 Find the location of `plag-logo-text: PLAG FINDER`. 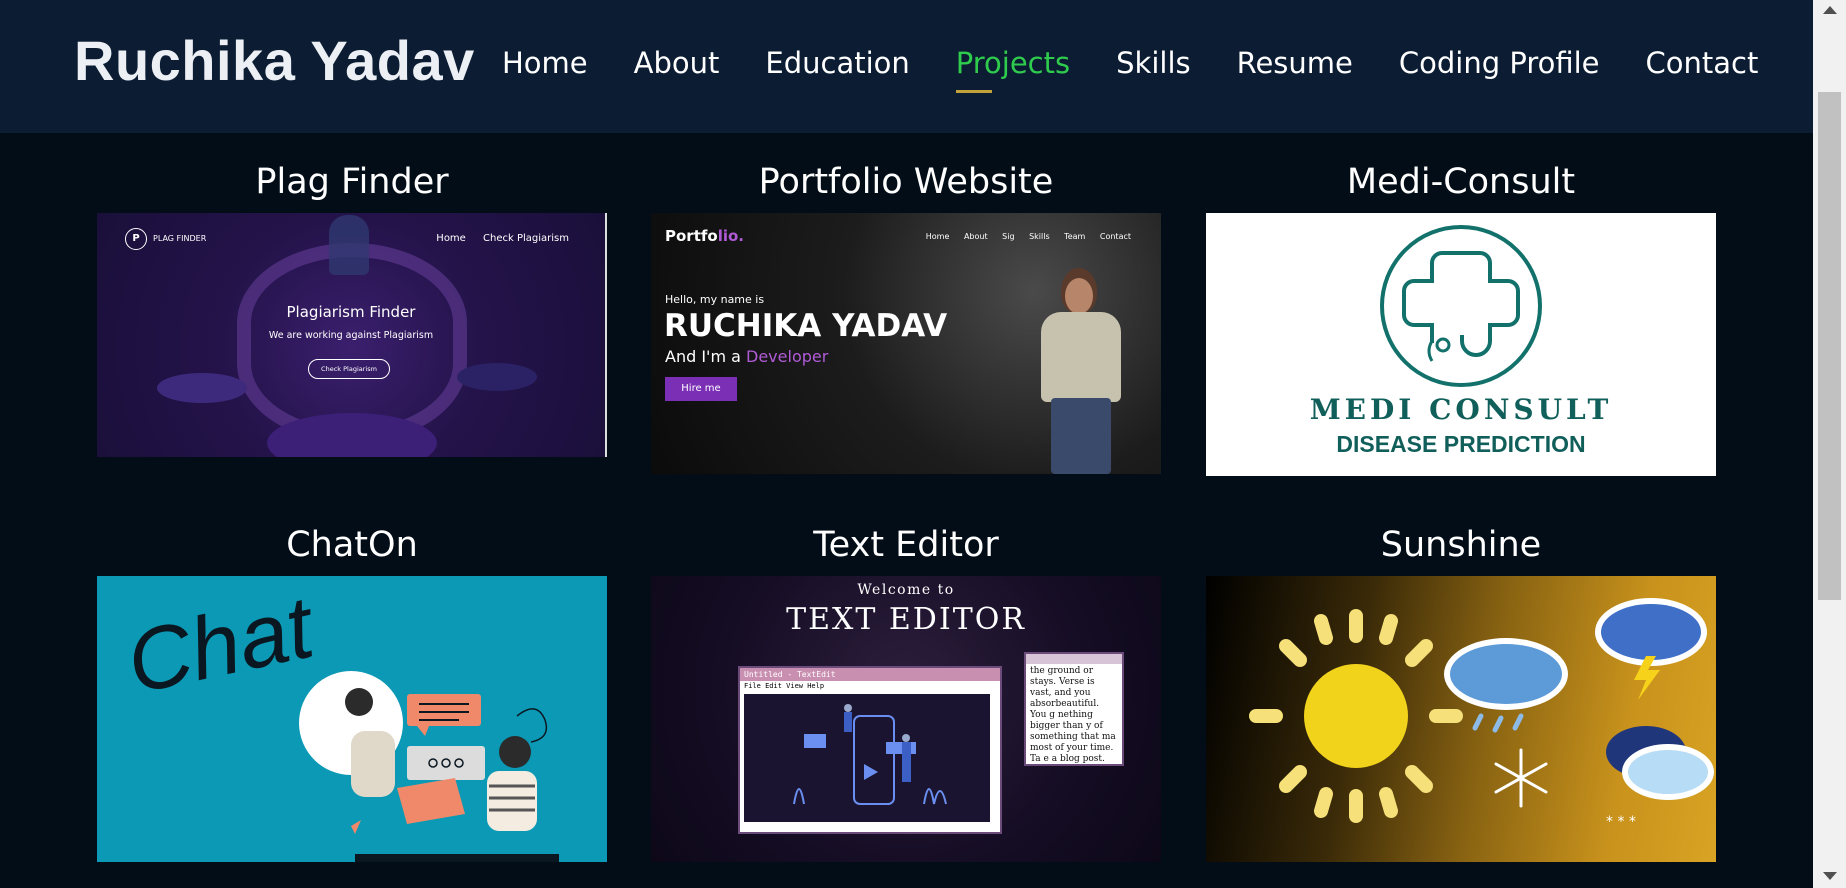

plag-logo-text: PLAG FINDER is located at coordinates (180, 238).